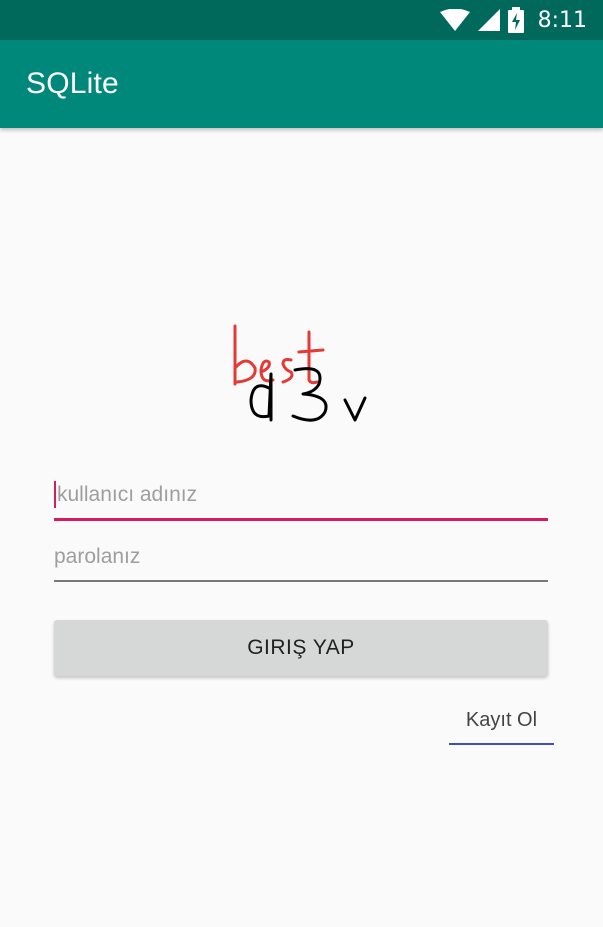 This screenshot has width=603, height=927. Describe the element at coordinates (562, 20) in the screenshot. I see `status-time: 8:11` at that location.